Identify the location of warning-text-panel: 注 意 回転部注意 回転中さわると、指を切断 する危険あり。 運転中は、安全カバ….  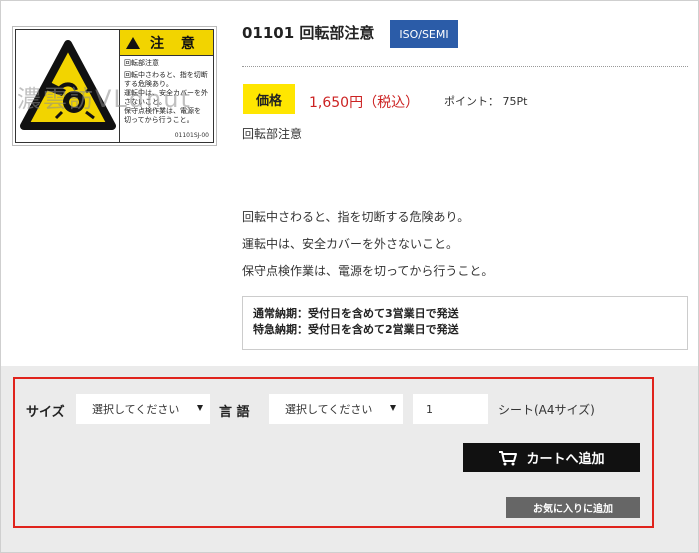
(166, 86).